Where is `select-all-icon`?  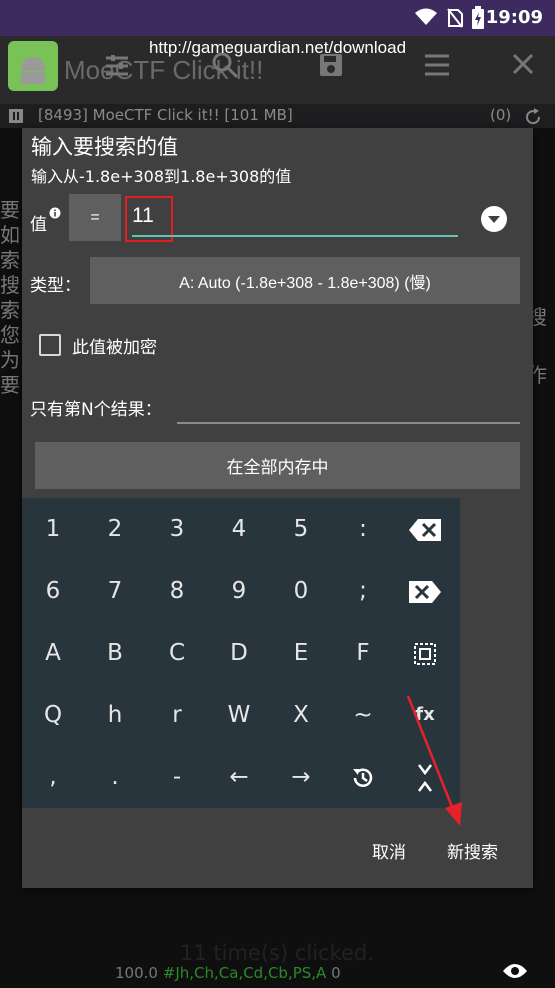
select-all-icon is located at coordinates (425, 653).